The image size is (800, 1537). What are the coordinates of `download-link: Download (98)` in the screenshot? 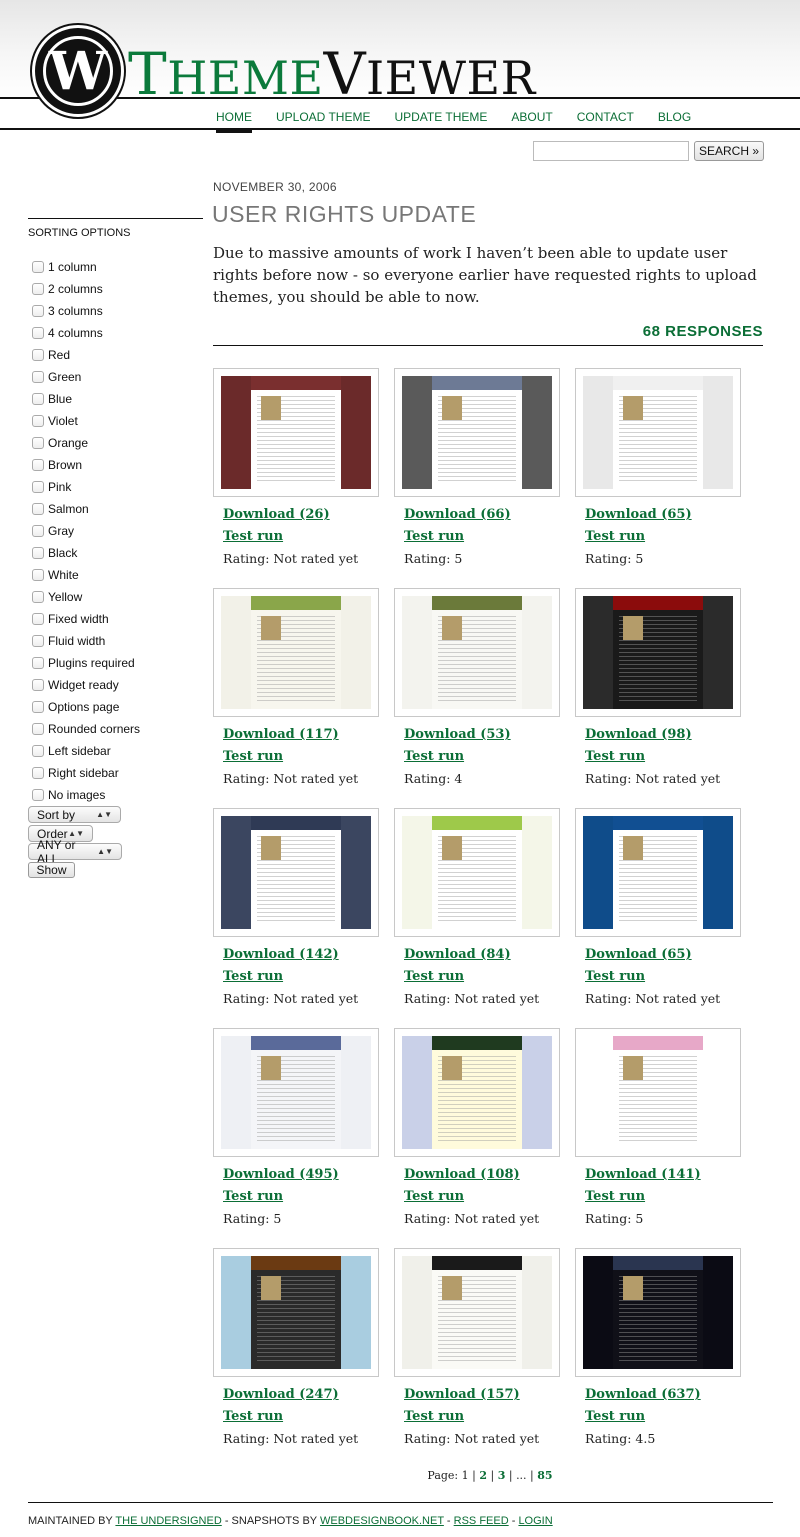 It's located at (665, 734).